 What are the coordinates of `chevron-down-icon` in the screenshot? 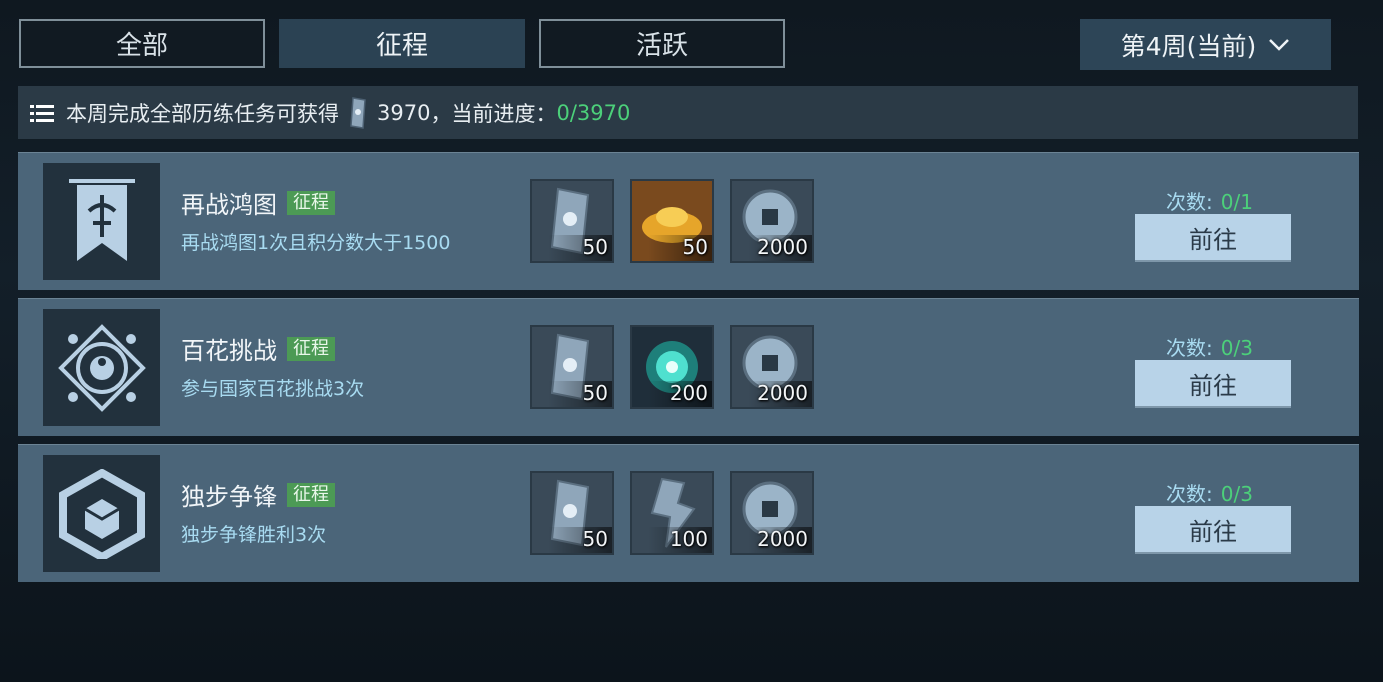 It's located at (1279, 44).